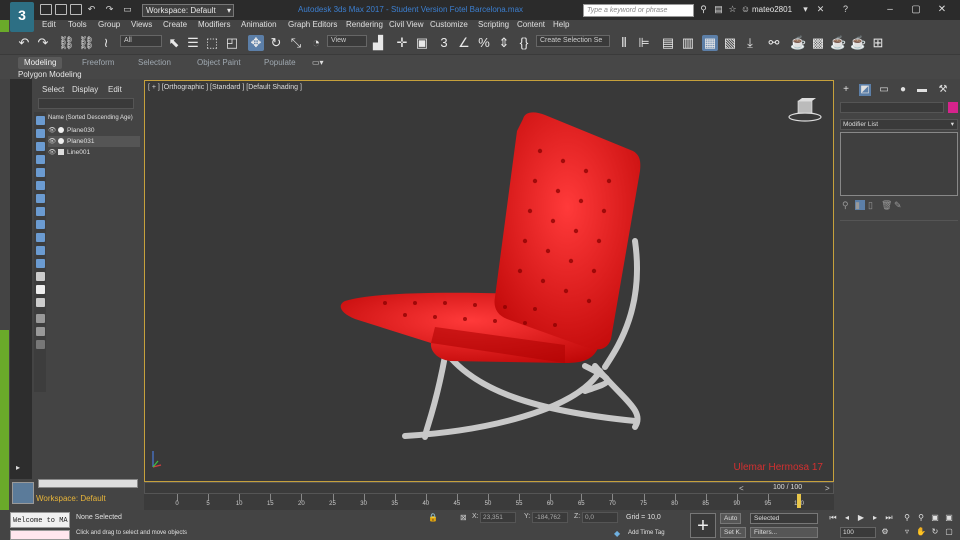 This screenshot has width=960, height=540. I want to click on workspace-select: Workspace: Default ▾, so click(188, 10).